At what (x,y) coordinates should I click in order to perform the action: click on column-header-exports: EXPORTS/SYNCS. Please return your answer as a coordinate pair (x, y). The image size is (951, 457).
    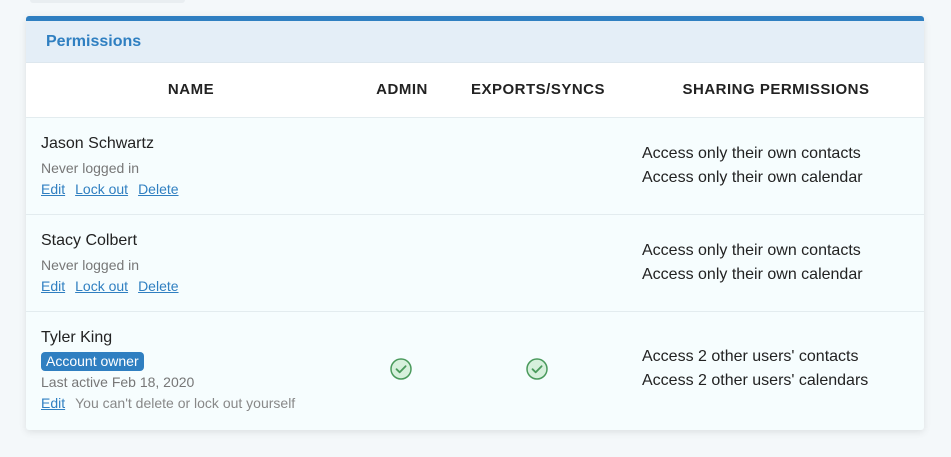
    Looking at the image, I should click on (538, 89).